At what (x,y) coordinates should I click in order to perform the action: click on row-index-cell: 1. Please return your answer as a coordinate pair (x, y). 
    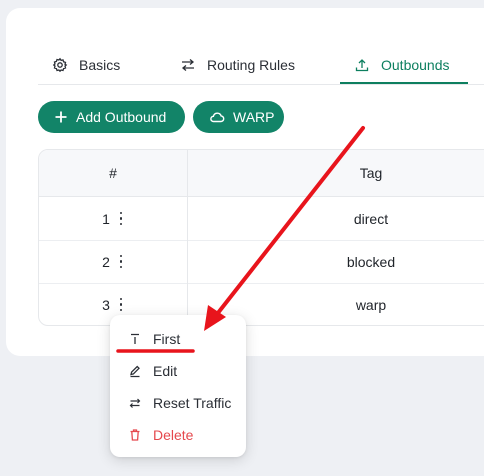
    Looking at the image, I should click on (113, 218).